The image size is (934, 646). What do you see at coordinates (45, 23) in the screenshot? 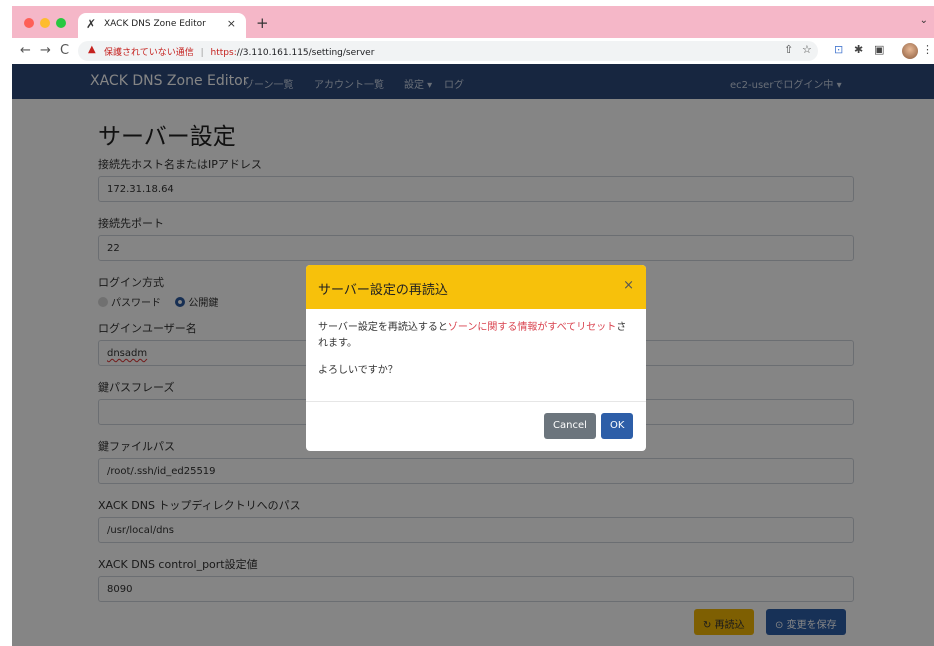
I see `minimize-window-button` at bounding box center [45, 23].